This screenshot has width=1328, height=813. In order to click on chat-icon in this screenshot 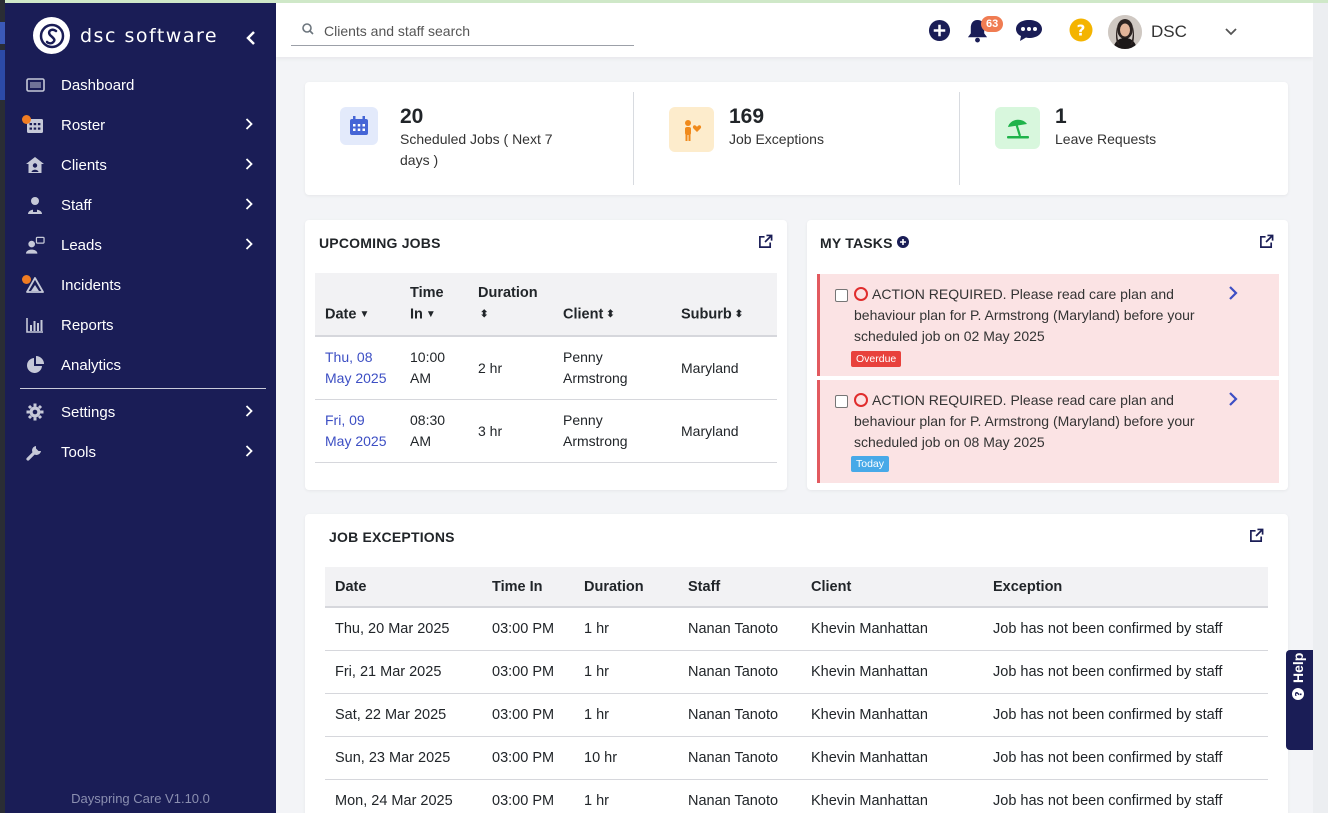, I will do `click(1029, 30)`.